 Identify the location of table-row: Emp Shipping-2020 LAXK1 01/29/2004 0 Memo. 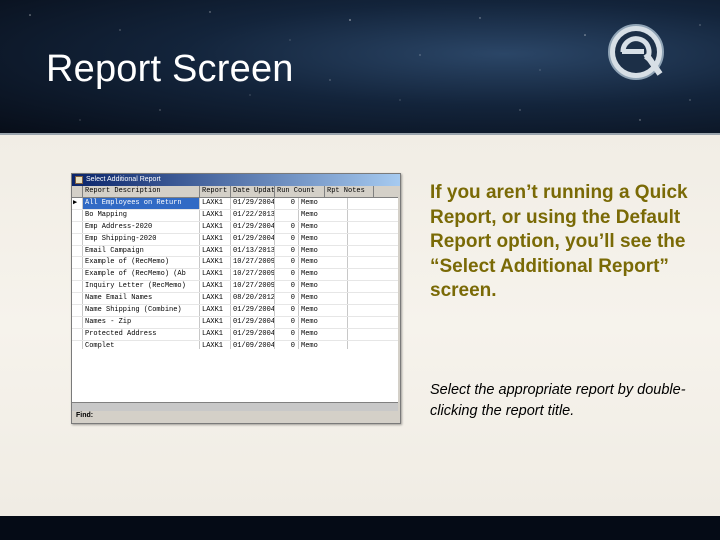
(235, 239).